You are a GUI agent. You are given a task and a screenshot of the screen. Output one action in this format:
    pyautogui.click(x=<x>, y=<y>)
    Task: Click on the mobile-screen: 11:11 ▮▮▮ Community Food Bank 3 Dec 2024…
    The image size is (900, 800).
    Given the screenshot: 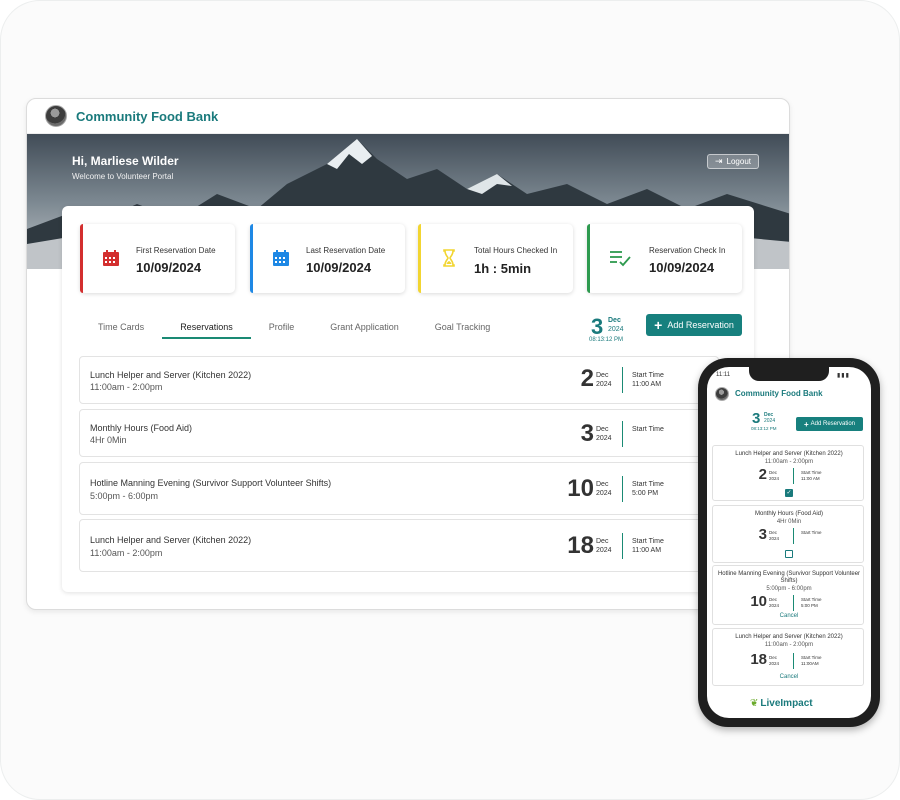 What is the action you would take?
    pyautogui.click(x=789, y=542)
    